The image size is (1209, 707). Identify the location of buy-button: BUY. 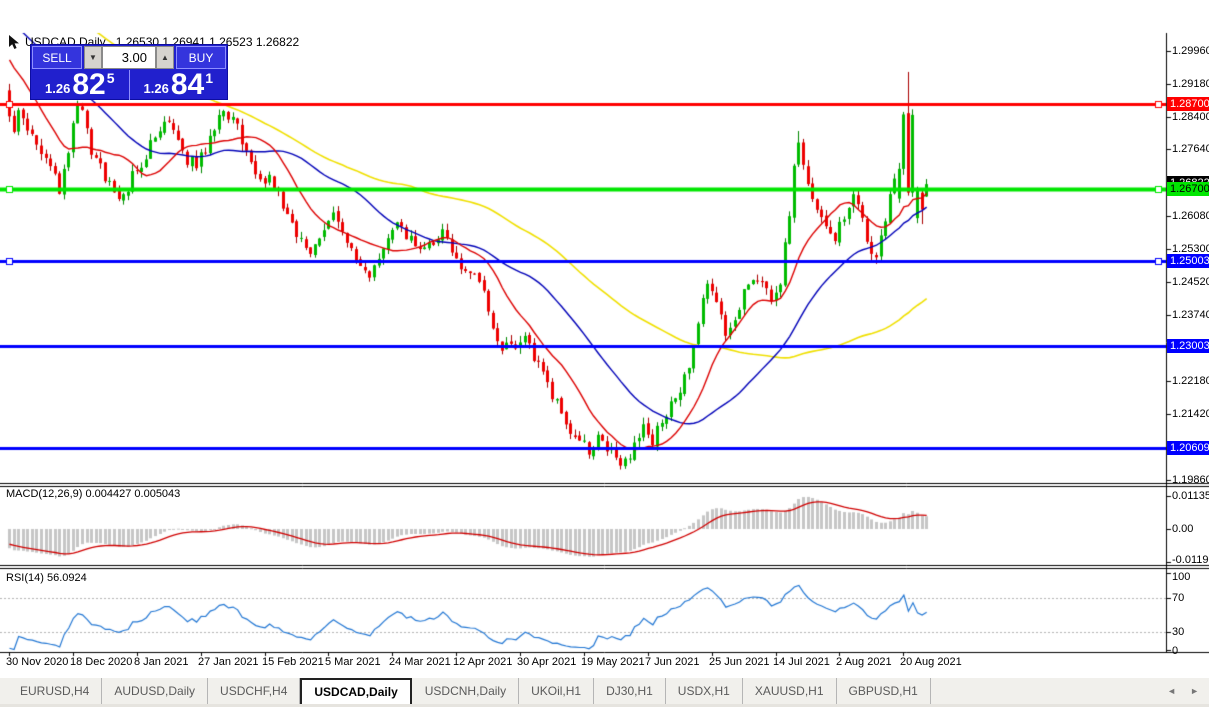
(201, 57).